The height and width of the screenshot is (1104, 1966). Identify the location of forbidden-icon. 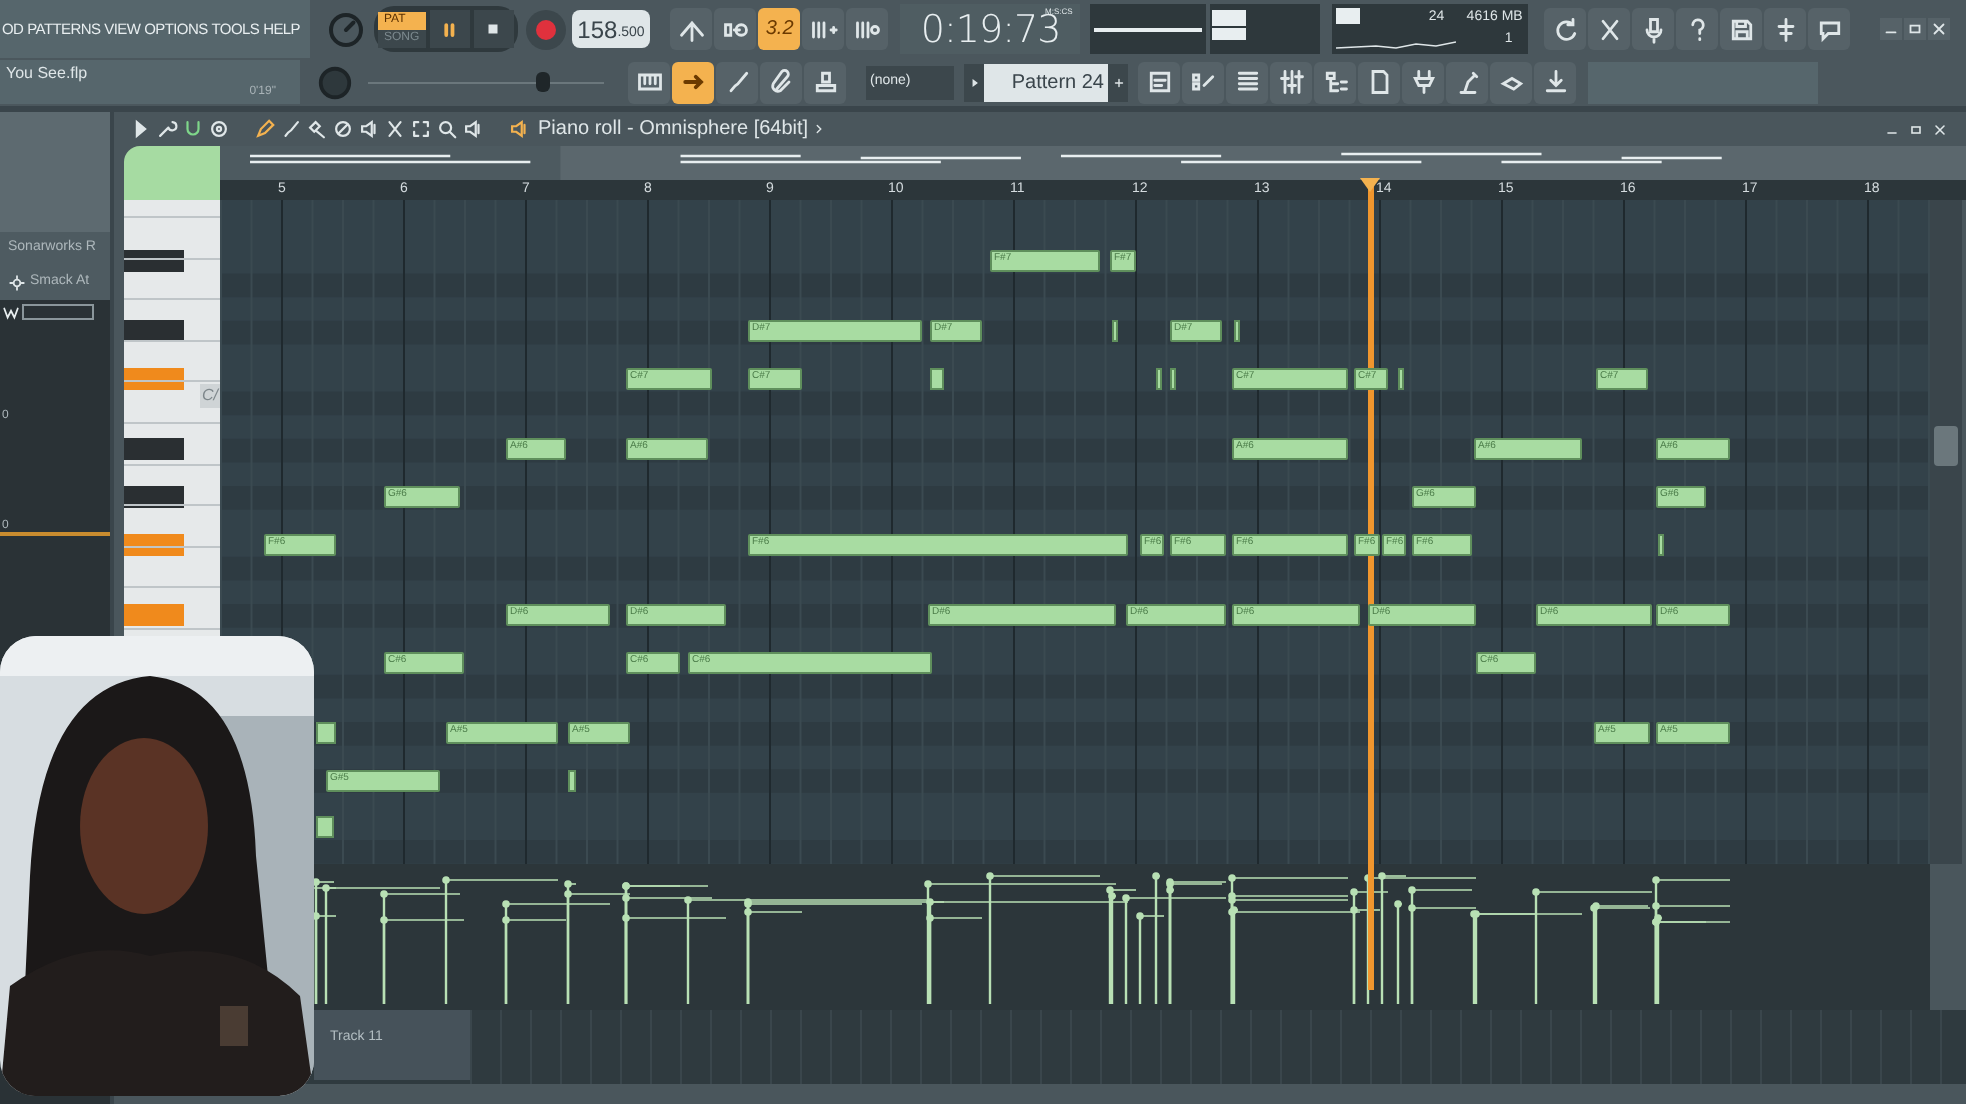
(343, 129).